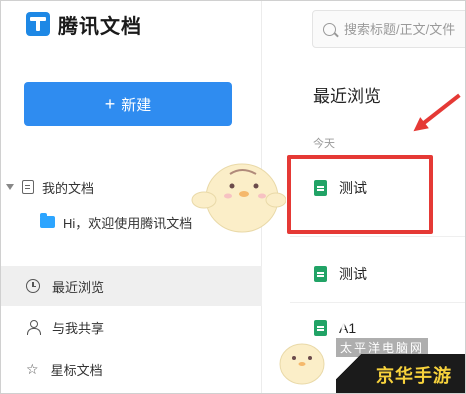 The image size is (466, 394). Describe the element at coordinates (405, 29) in the screenshot. I see `search-input` at that location.